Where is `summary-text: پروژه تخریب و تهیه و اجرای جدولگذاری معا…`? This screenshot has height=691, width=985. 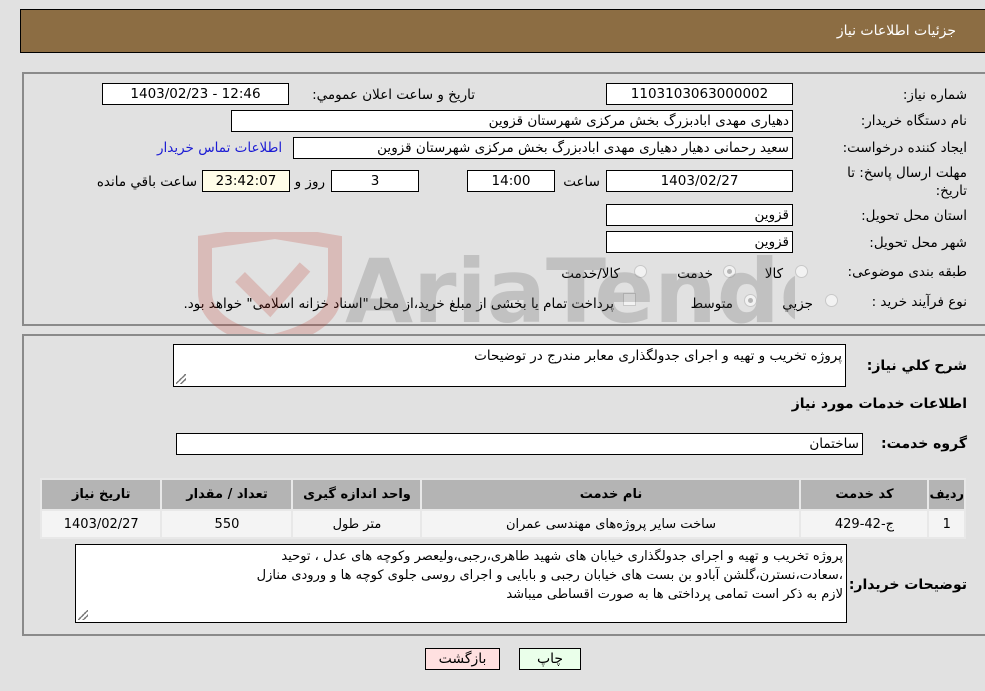 summary-text: پروژه تخریب و تهیه و اجرای جدولگذاری معا… is located at coordinates (658, 356).